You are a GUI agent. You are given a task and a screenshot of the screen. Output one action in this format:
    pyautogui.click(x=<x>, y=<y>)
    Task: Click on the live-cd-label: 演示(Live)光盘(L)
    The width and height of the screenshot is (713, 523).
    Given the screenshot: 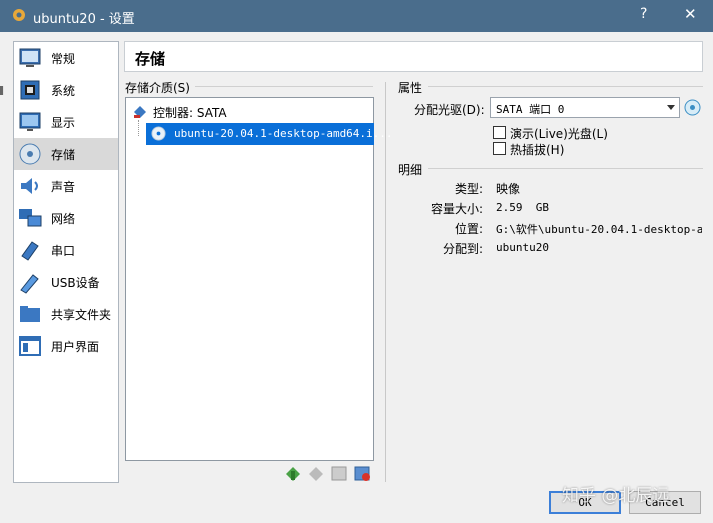 What is the action you would take?
    pyautogui.click(x=559, y=133)
    